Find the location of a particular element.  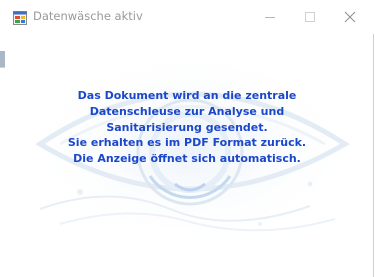

message-line: Sanitarisierung gesendet. is located at coordinates (187, 127).